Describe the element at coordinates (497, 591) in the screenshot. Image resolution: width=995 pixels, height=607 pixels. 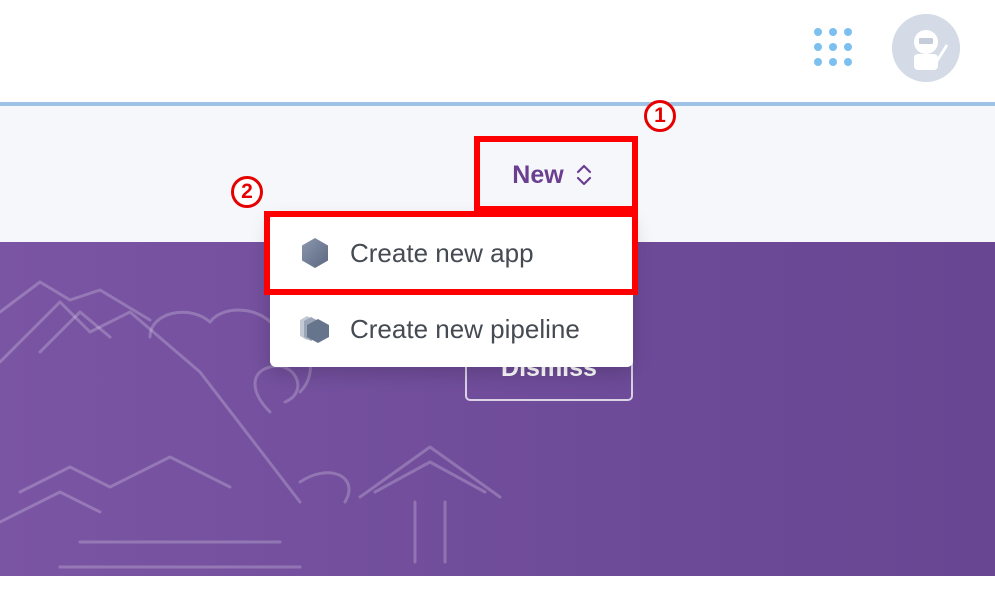
I see `page-content-area` at that location.